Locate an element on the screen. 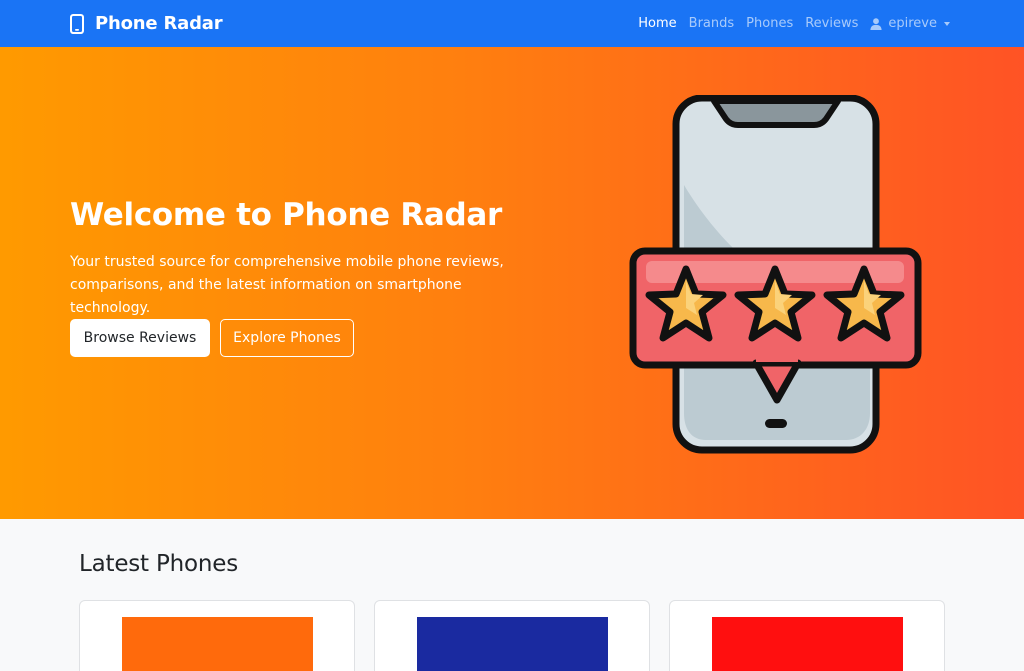 The width and height of the screenshot is (1024, 671). nav-home: Home is located at coordinates (657, 23).